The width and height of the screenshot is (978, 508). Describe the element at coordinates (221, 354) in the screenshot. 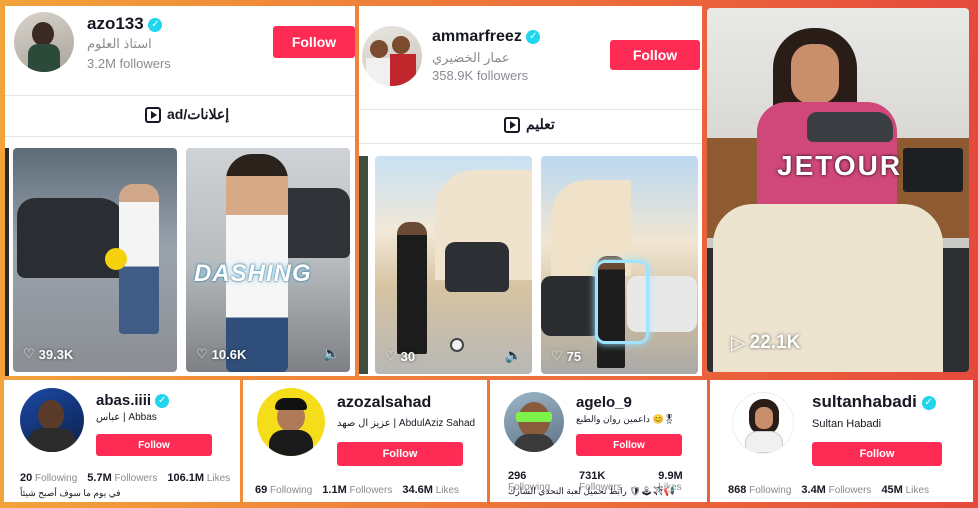

I see `like-count: ♡ 10.6K` at that location.